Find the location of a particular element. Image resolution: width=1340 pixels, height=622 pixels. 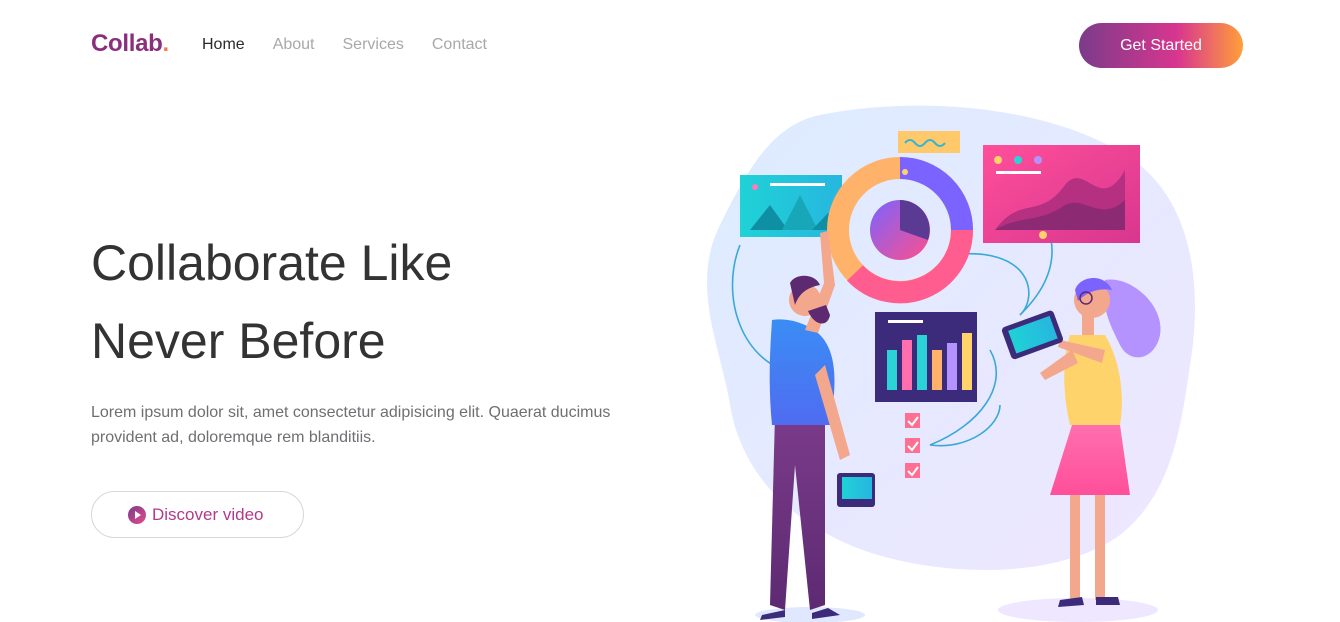

nav-links: Home About Services Contact is located at coordinates (344, 45).